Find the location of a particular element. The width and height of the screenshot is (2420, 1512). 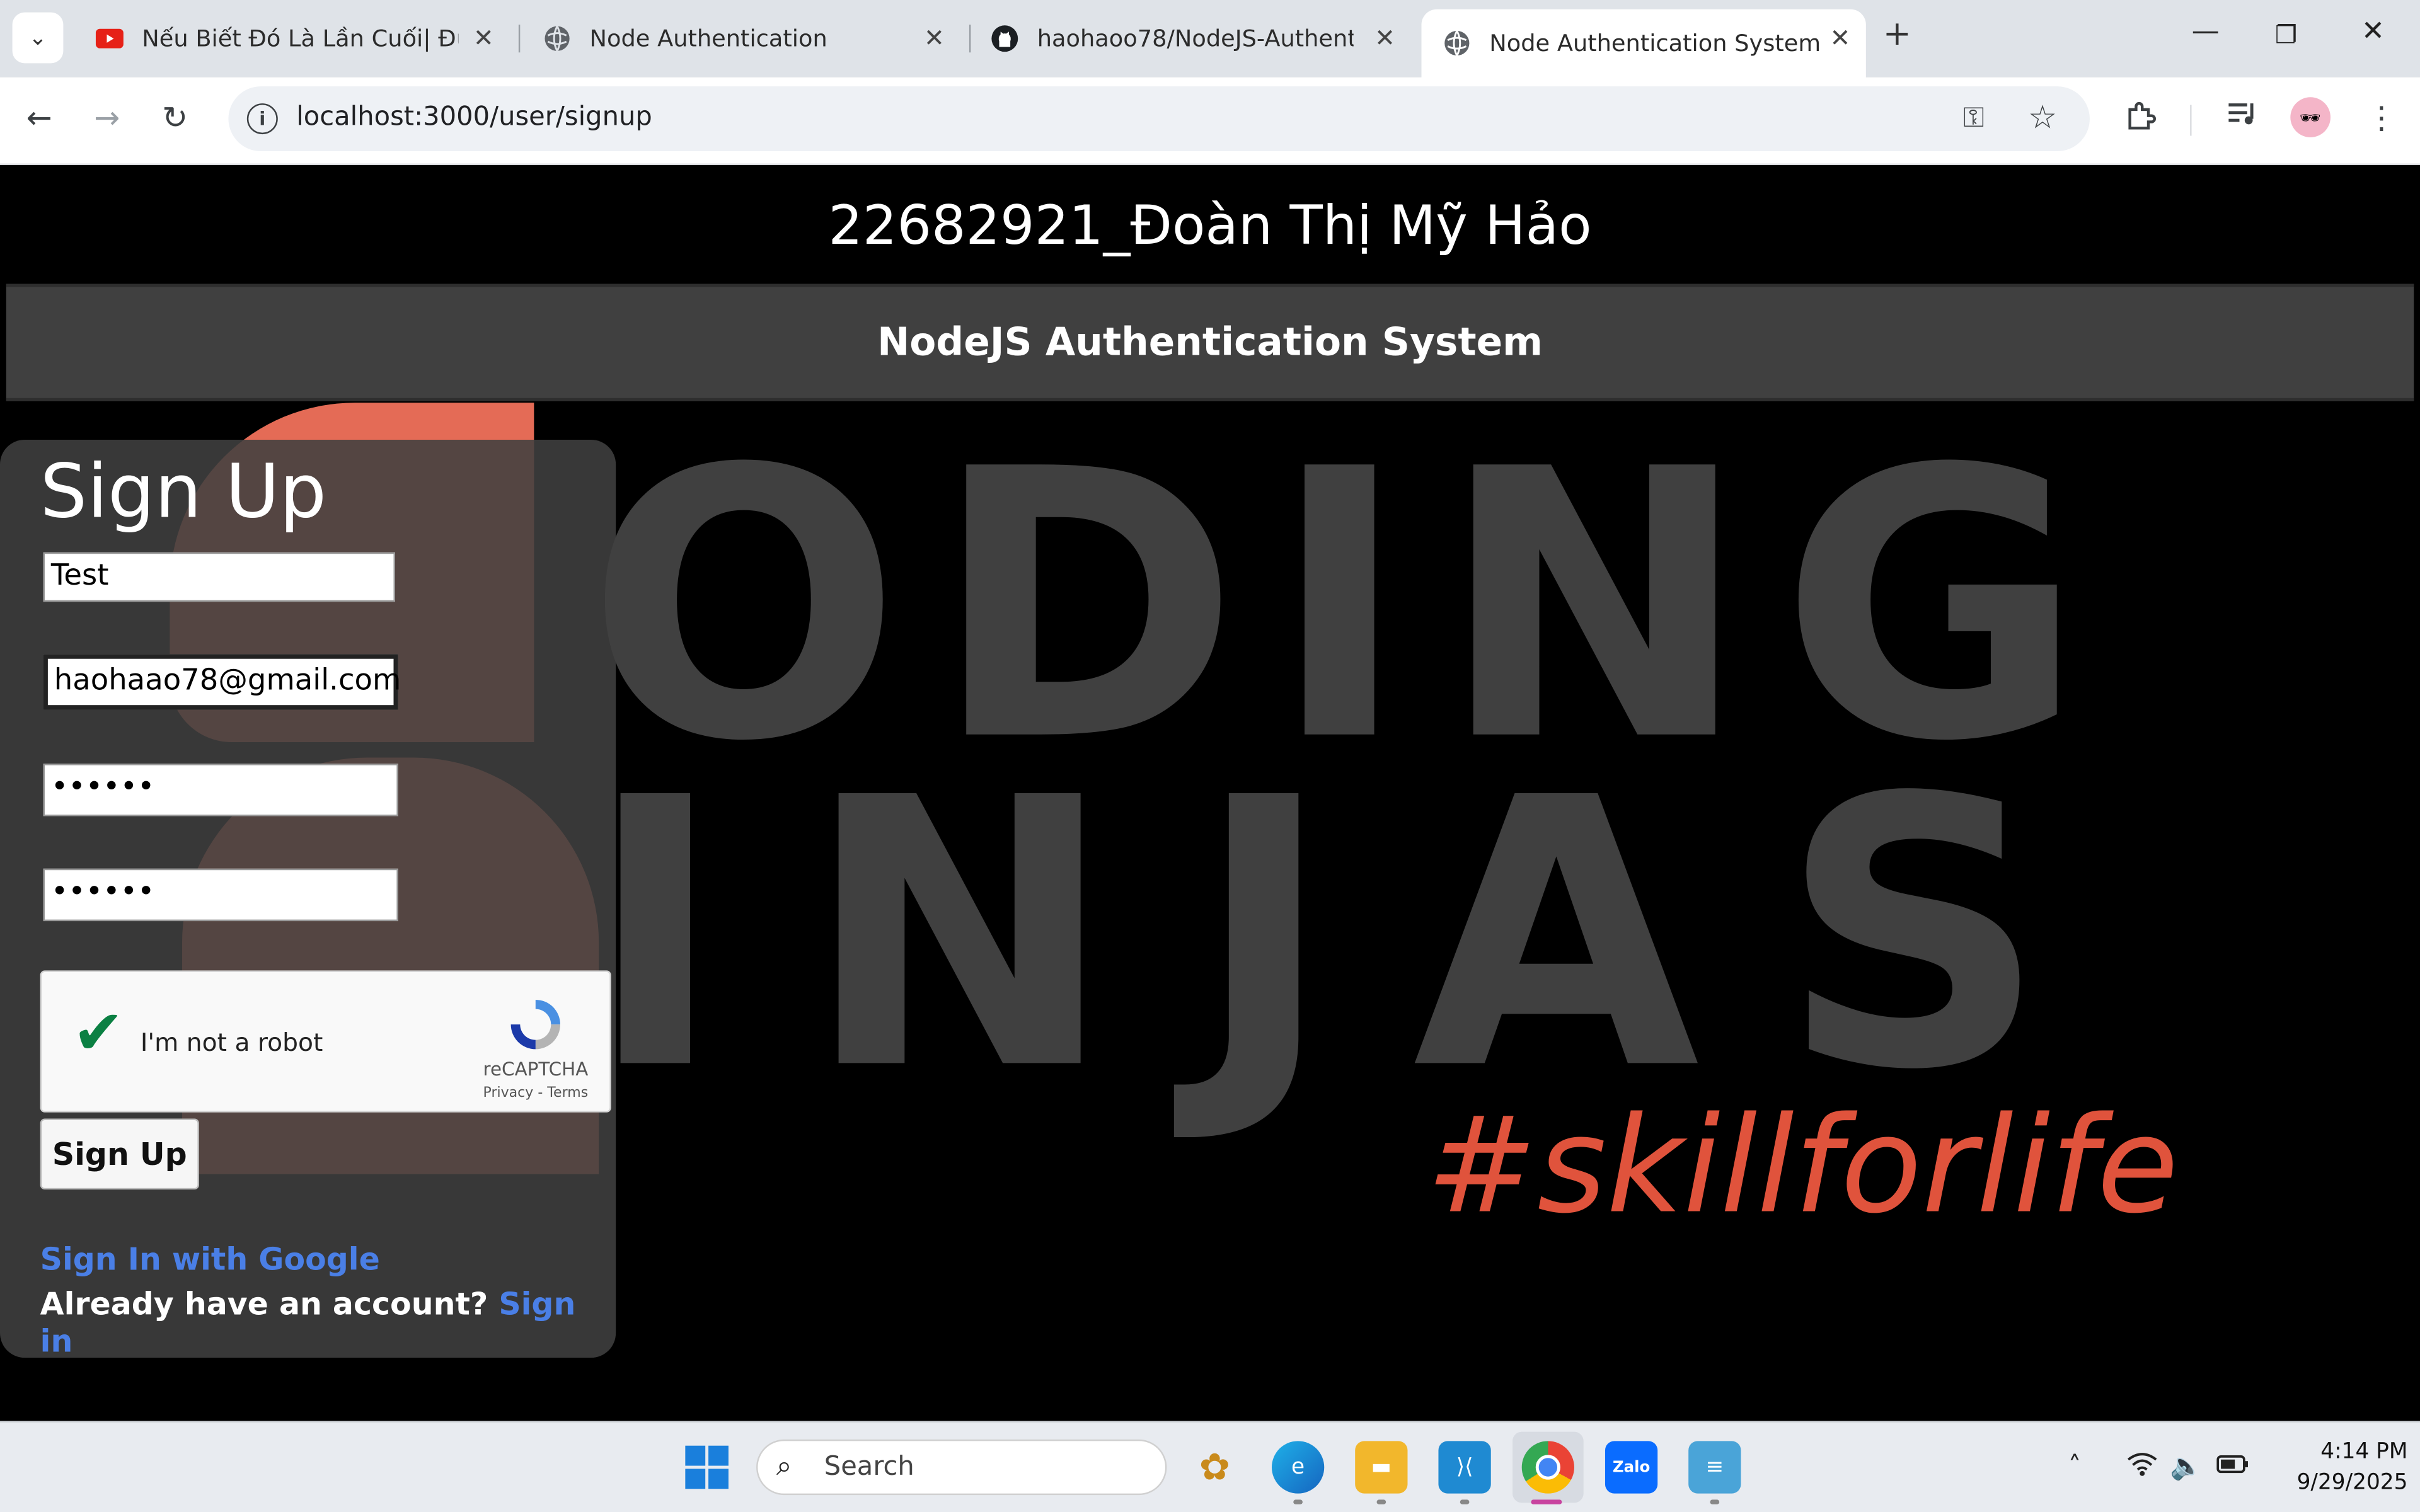

toolbar-divider is located at coordinates (2191, 120).